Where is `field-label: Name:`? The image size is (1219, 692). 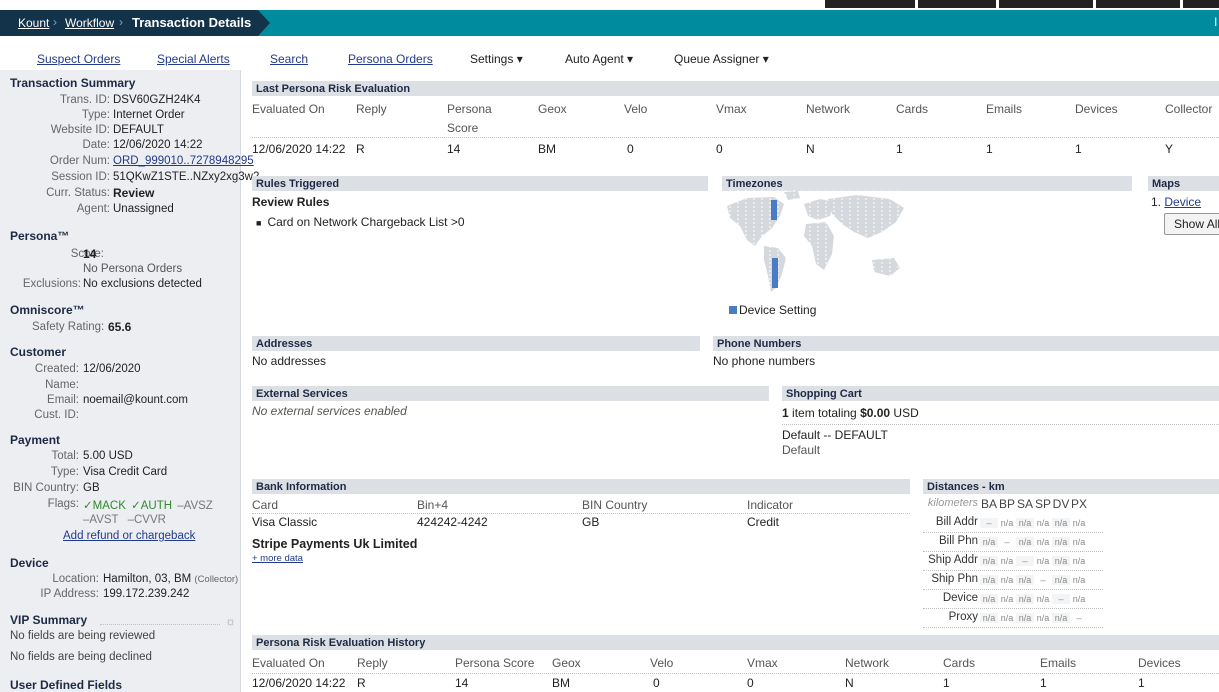 field-label: Name: is located at coordinates (62, 385).